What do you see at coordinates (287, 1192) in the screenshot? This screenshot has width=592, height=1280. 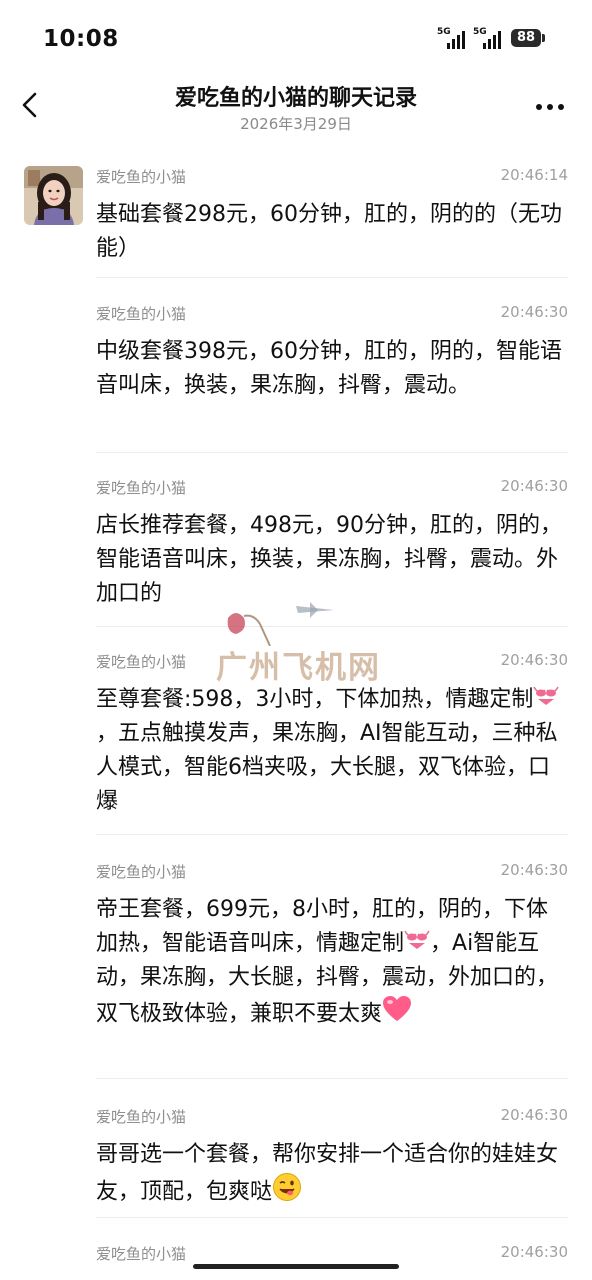 I see `wink-emoji` at bounding box center [287, 1192].